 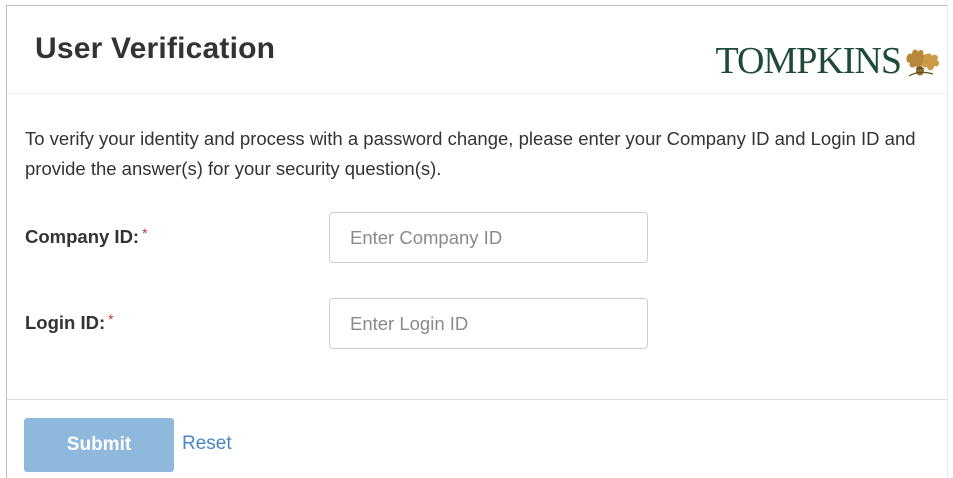 I want to click on header-divider, so click(x=477, y=93).